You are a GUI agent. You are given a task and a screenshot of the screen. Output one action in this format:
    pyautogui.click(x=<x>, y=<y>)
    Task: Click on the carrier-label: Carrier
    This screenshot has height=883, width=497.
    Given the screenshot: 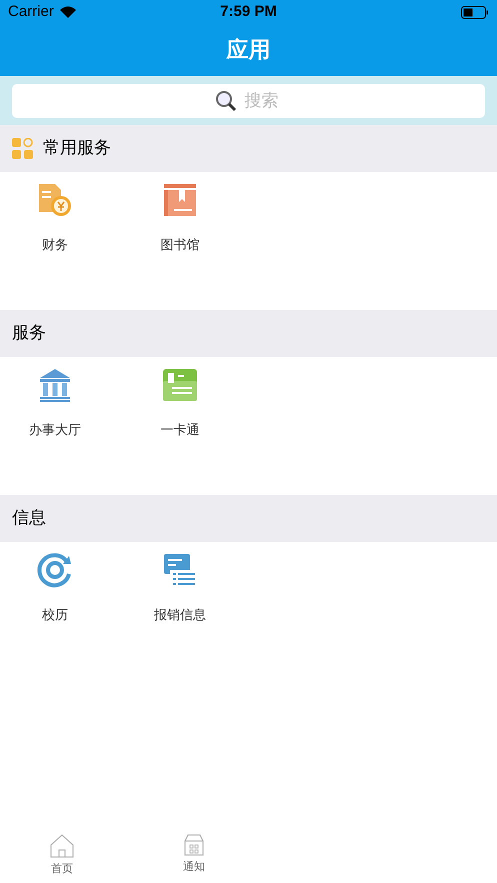 What is the action you would take?
    pyautogui.click(x=31, y=12)
    